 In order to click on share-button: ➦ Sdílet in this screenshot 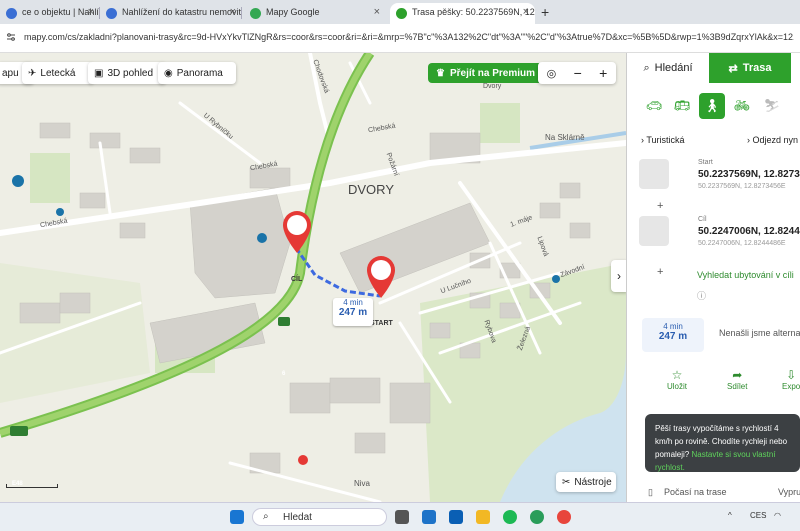, I will do `click(737, 379)`.